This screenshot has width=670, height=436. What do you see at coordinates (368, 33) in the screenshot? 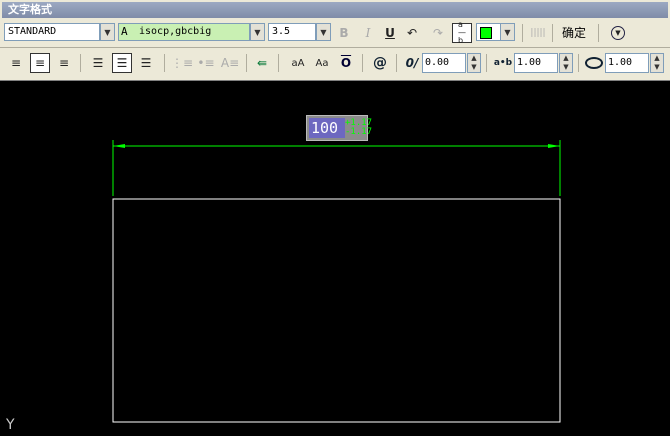
I see `italic-button: I` at bounding box center [368, 33].